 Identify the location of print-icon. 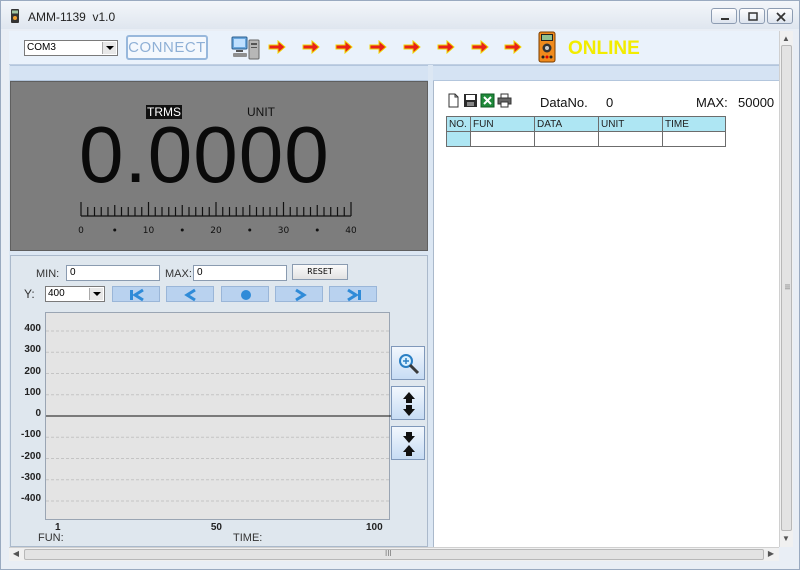
(504, 100).